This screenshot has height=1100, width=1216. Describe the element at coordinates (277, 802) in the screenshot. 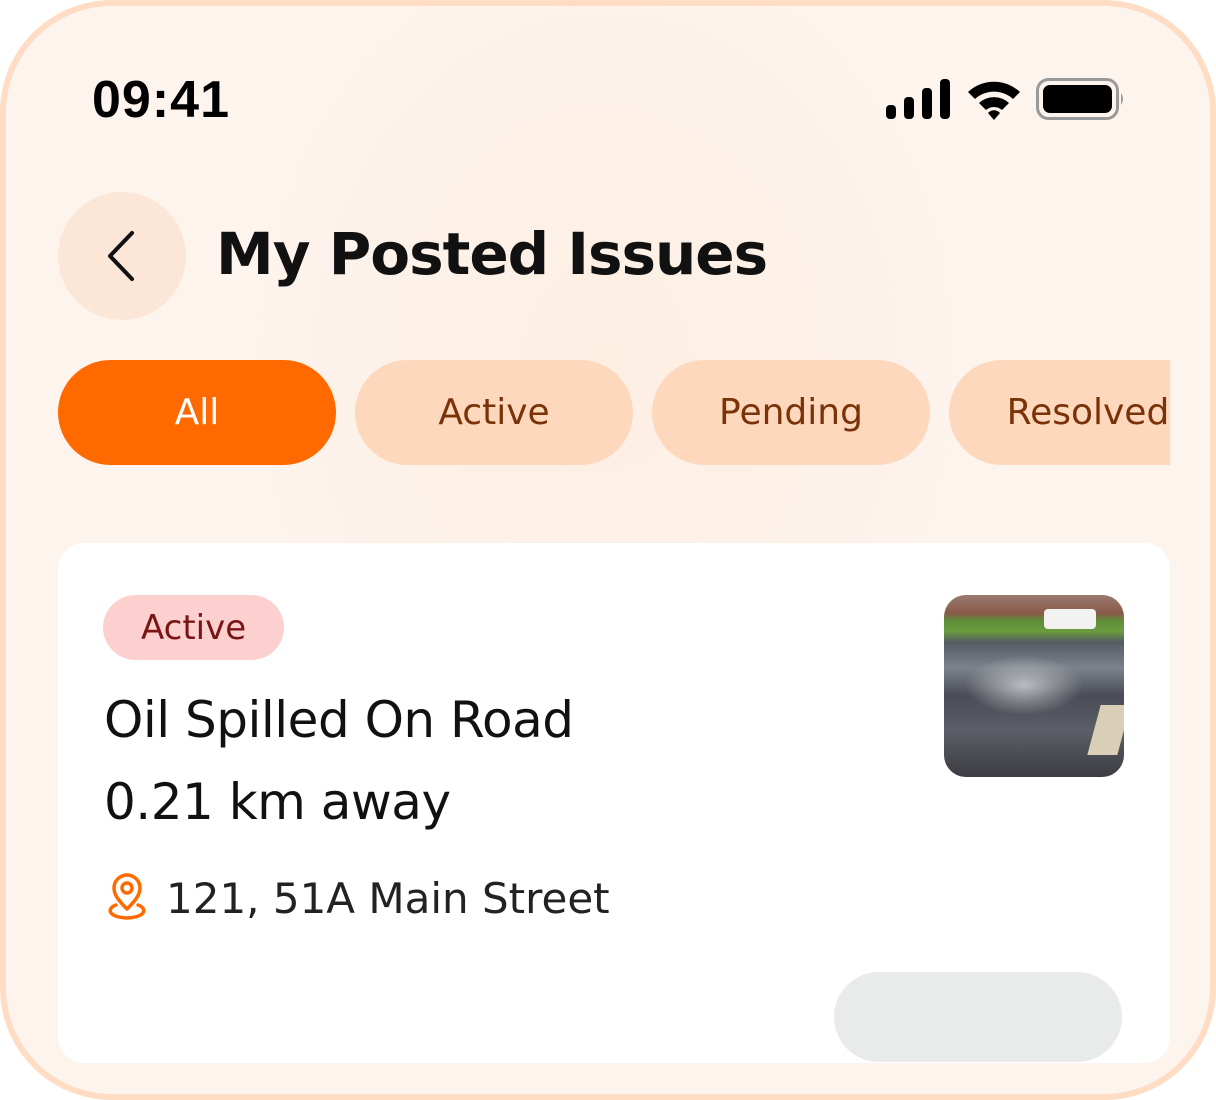

I see `issue-distance: 0.21 km away` at that location.